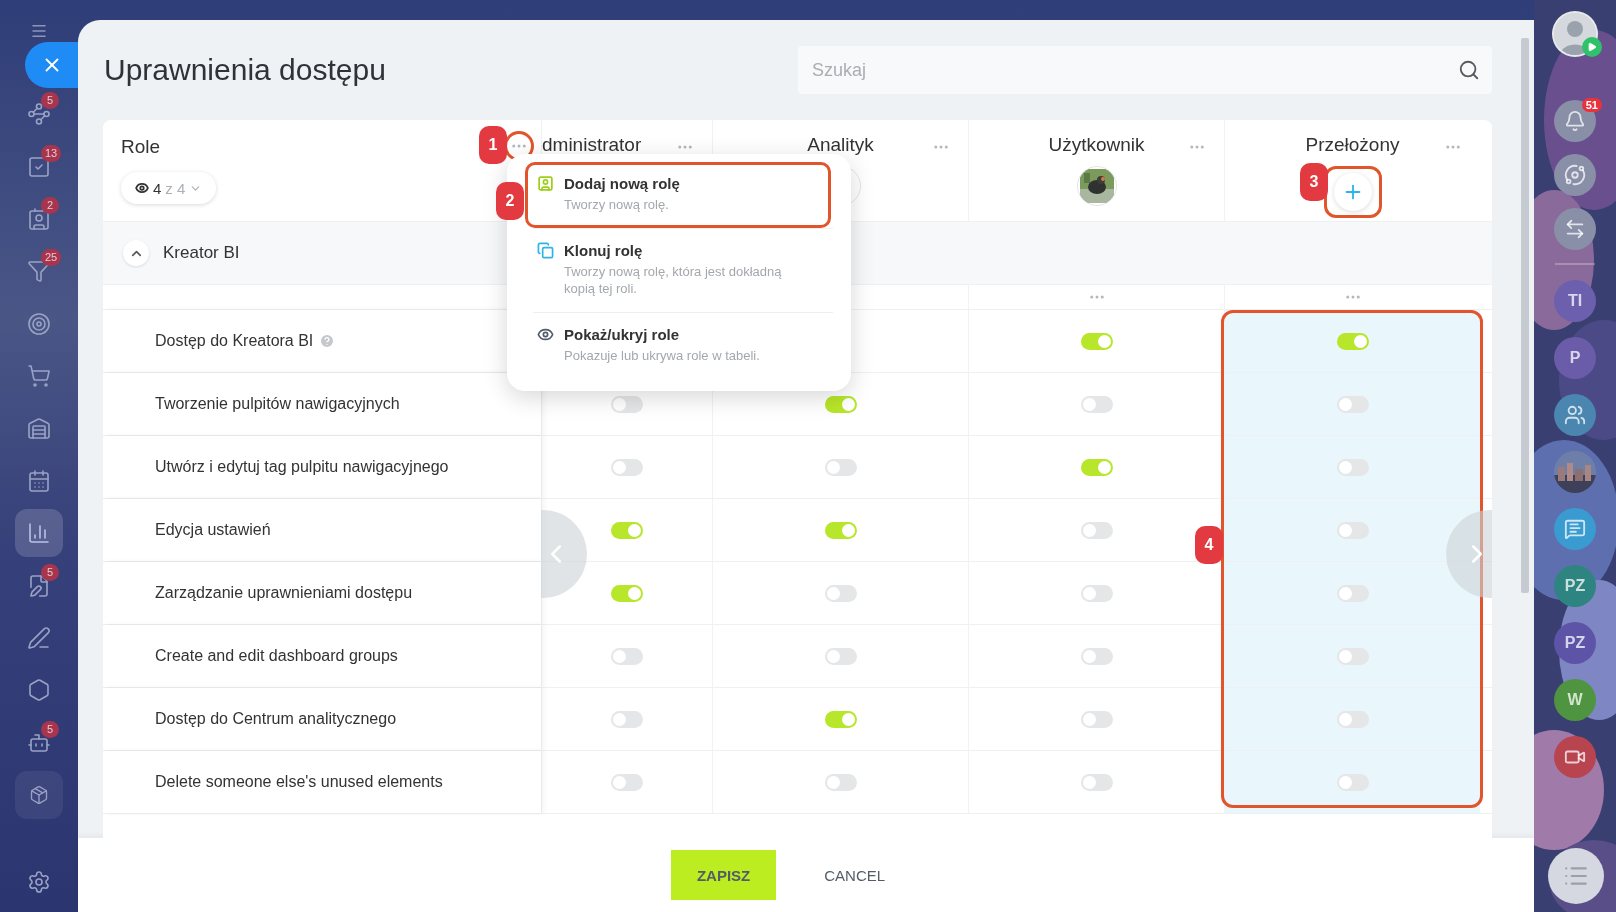 Image resolution: width=1616 pixels, height=912 pixels. Describe the element at coordinates (50, 205) in the screenshot. I see `count-badge: 2` at that location.